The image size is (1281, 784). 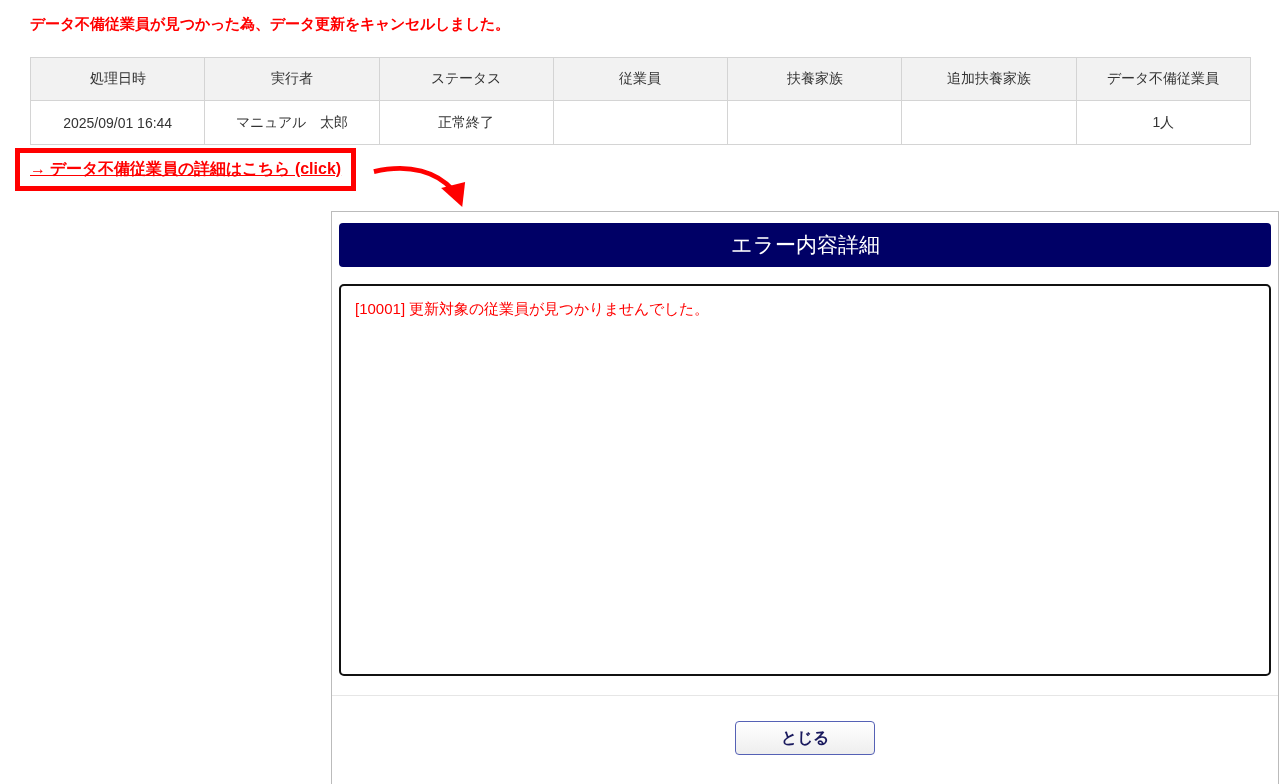 I want to click on close-button: とじる, so click(x=805, y=738).